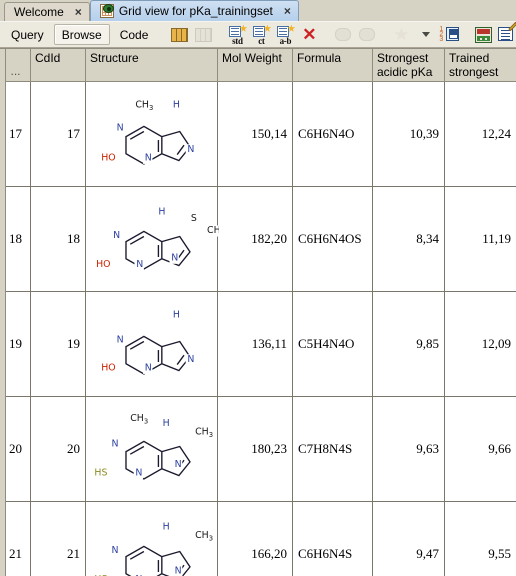  I want to click on svg-text: HS, so click(100, 472).